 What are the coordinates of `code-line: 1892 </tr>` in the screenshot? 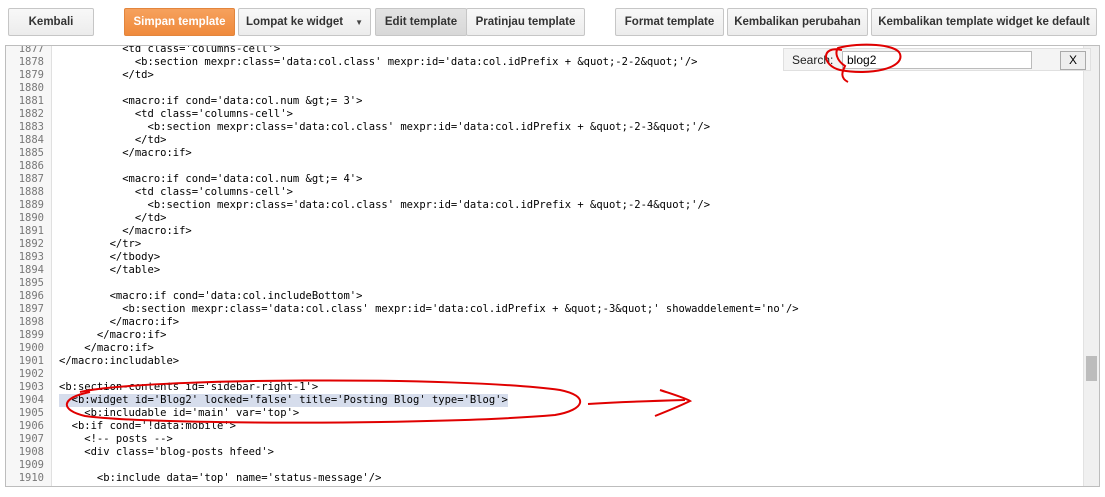 It's located at (544, 244).